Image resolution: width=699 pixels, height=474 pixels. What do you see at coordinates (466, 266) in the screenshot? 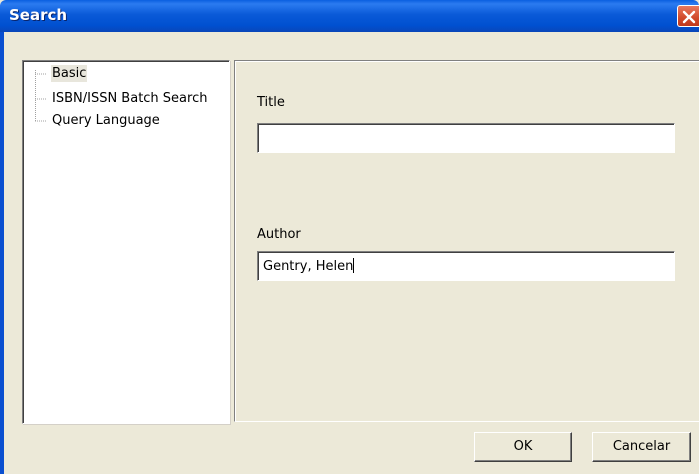
I see `author-input: Gentry, Helen` at bounding box center [466, 266].